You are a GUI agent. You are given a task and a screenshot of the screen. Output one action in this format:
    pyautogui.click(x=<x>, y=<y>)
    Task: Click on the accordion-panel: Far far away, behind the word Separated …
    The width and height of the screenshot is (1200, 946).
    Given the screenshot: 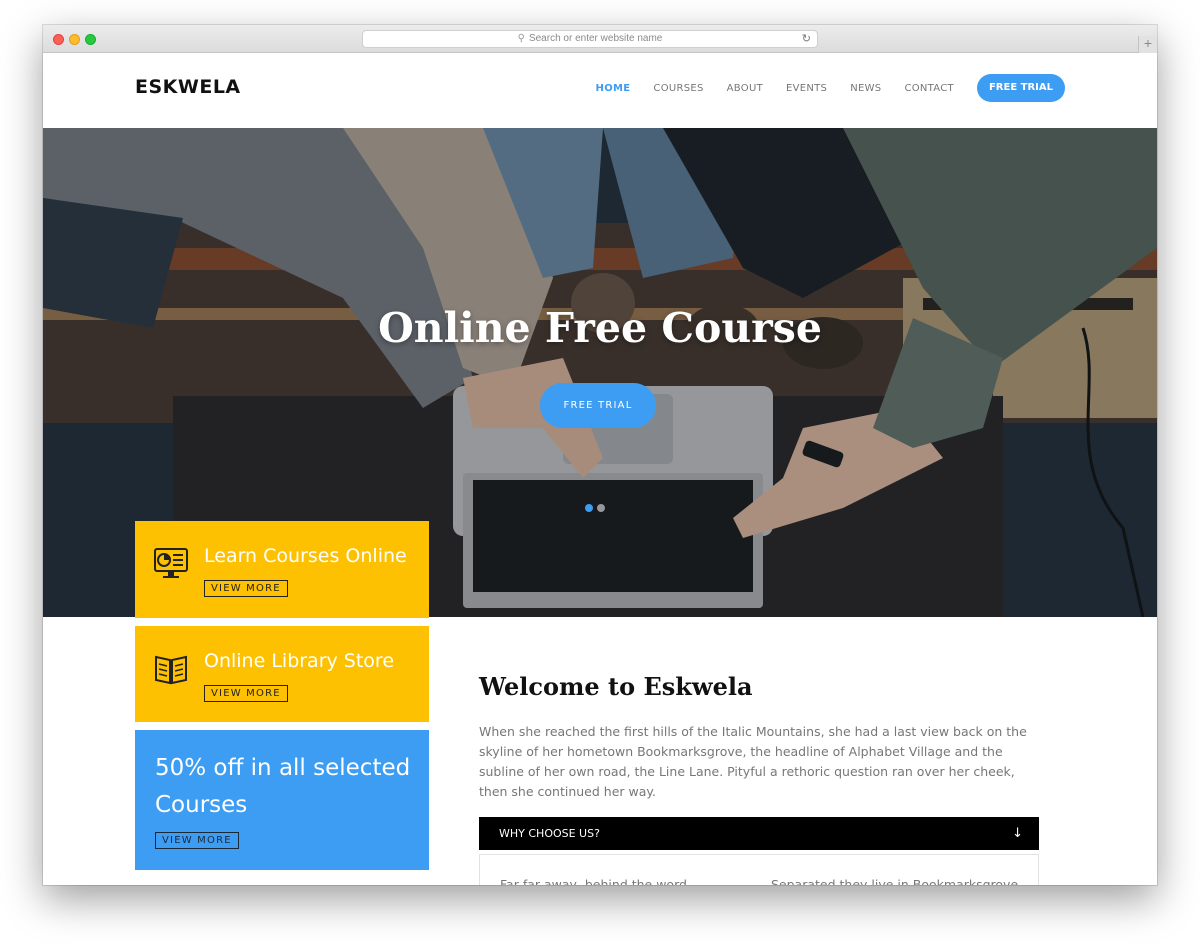 What is the action you would take?
    pyautogui.click(x=759, y=869)
    